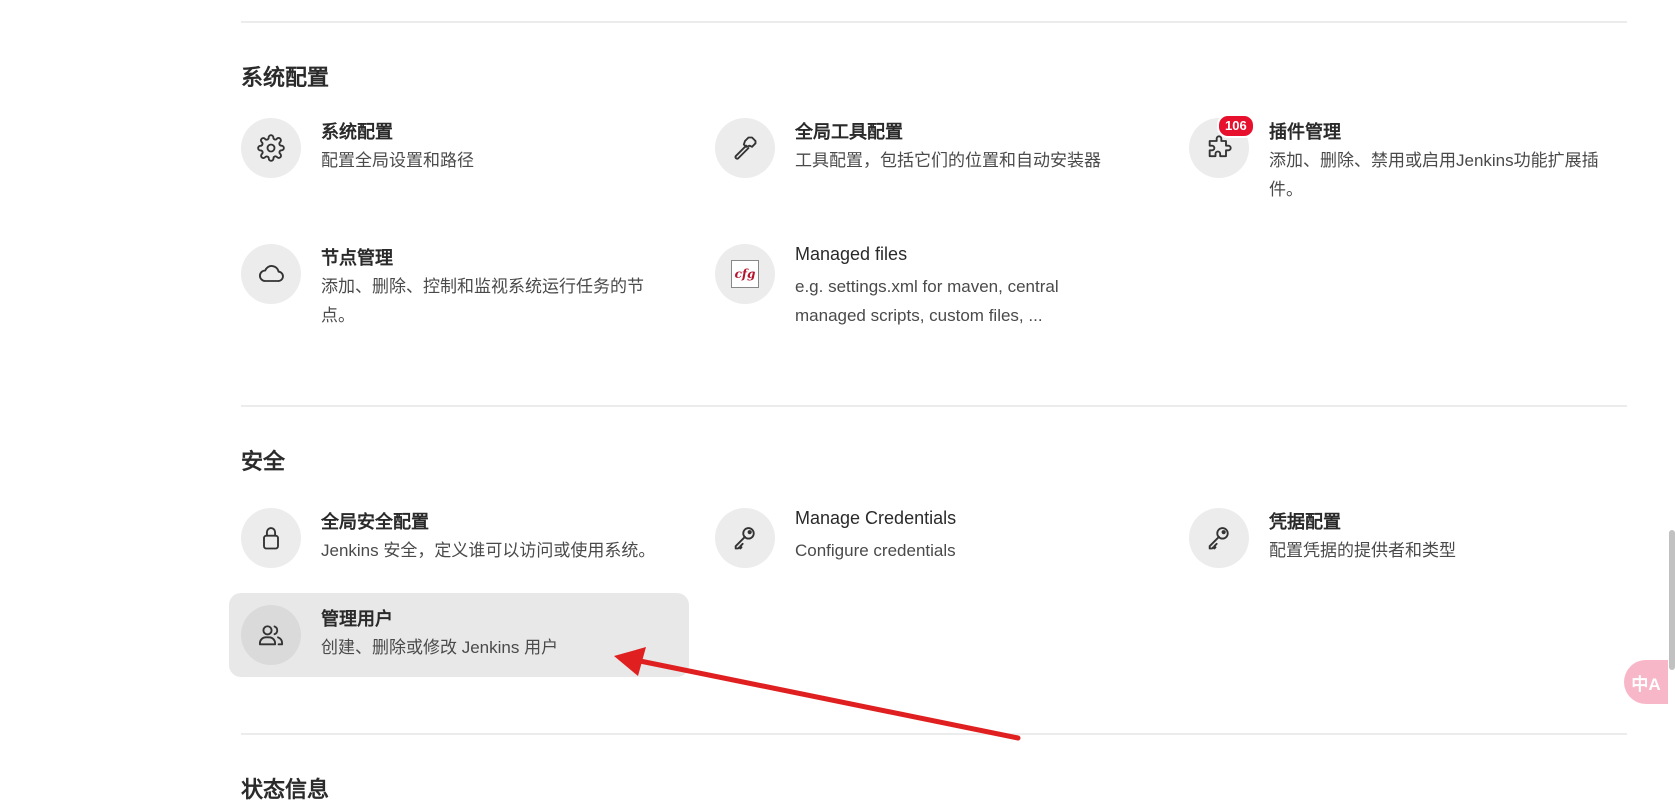  What do you see at coordinates (375, 522) in the screenshot?
I see `item-title: 全局安全配置` at bounding box center [375, 522].